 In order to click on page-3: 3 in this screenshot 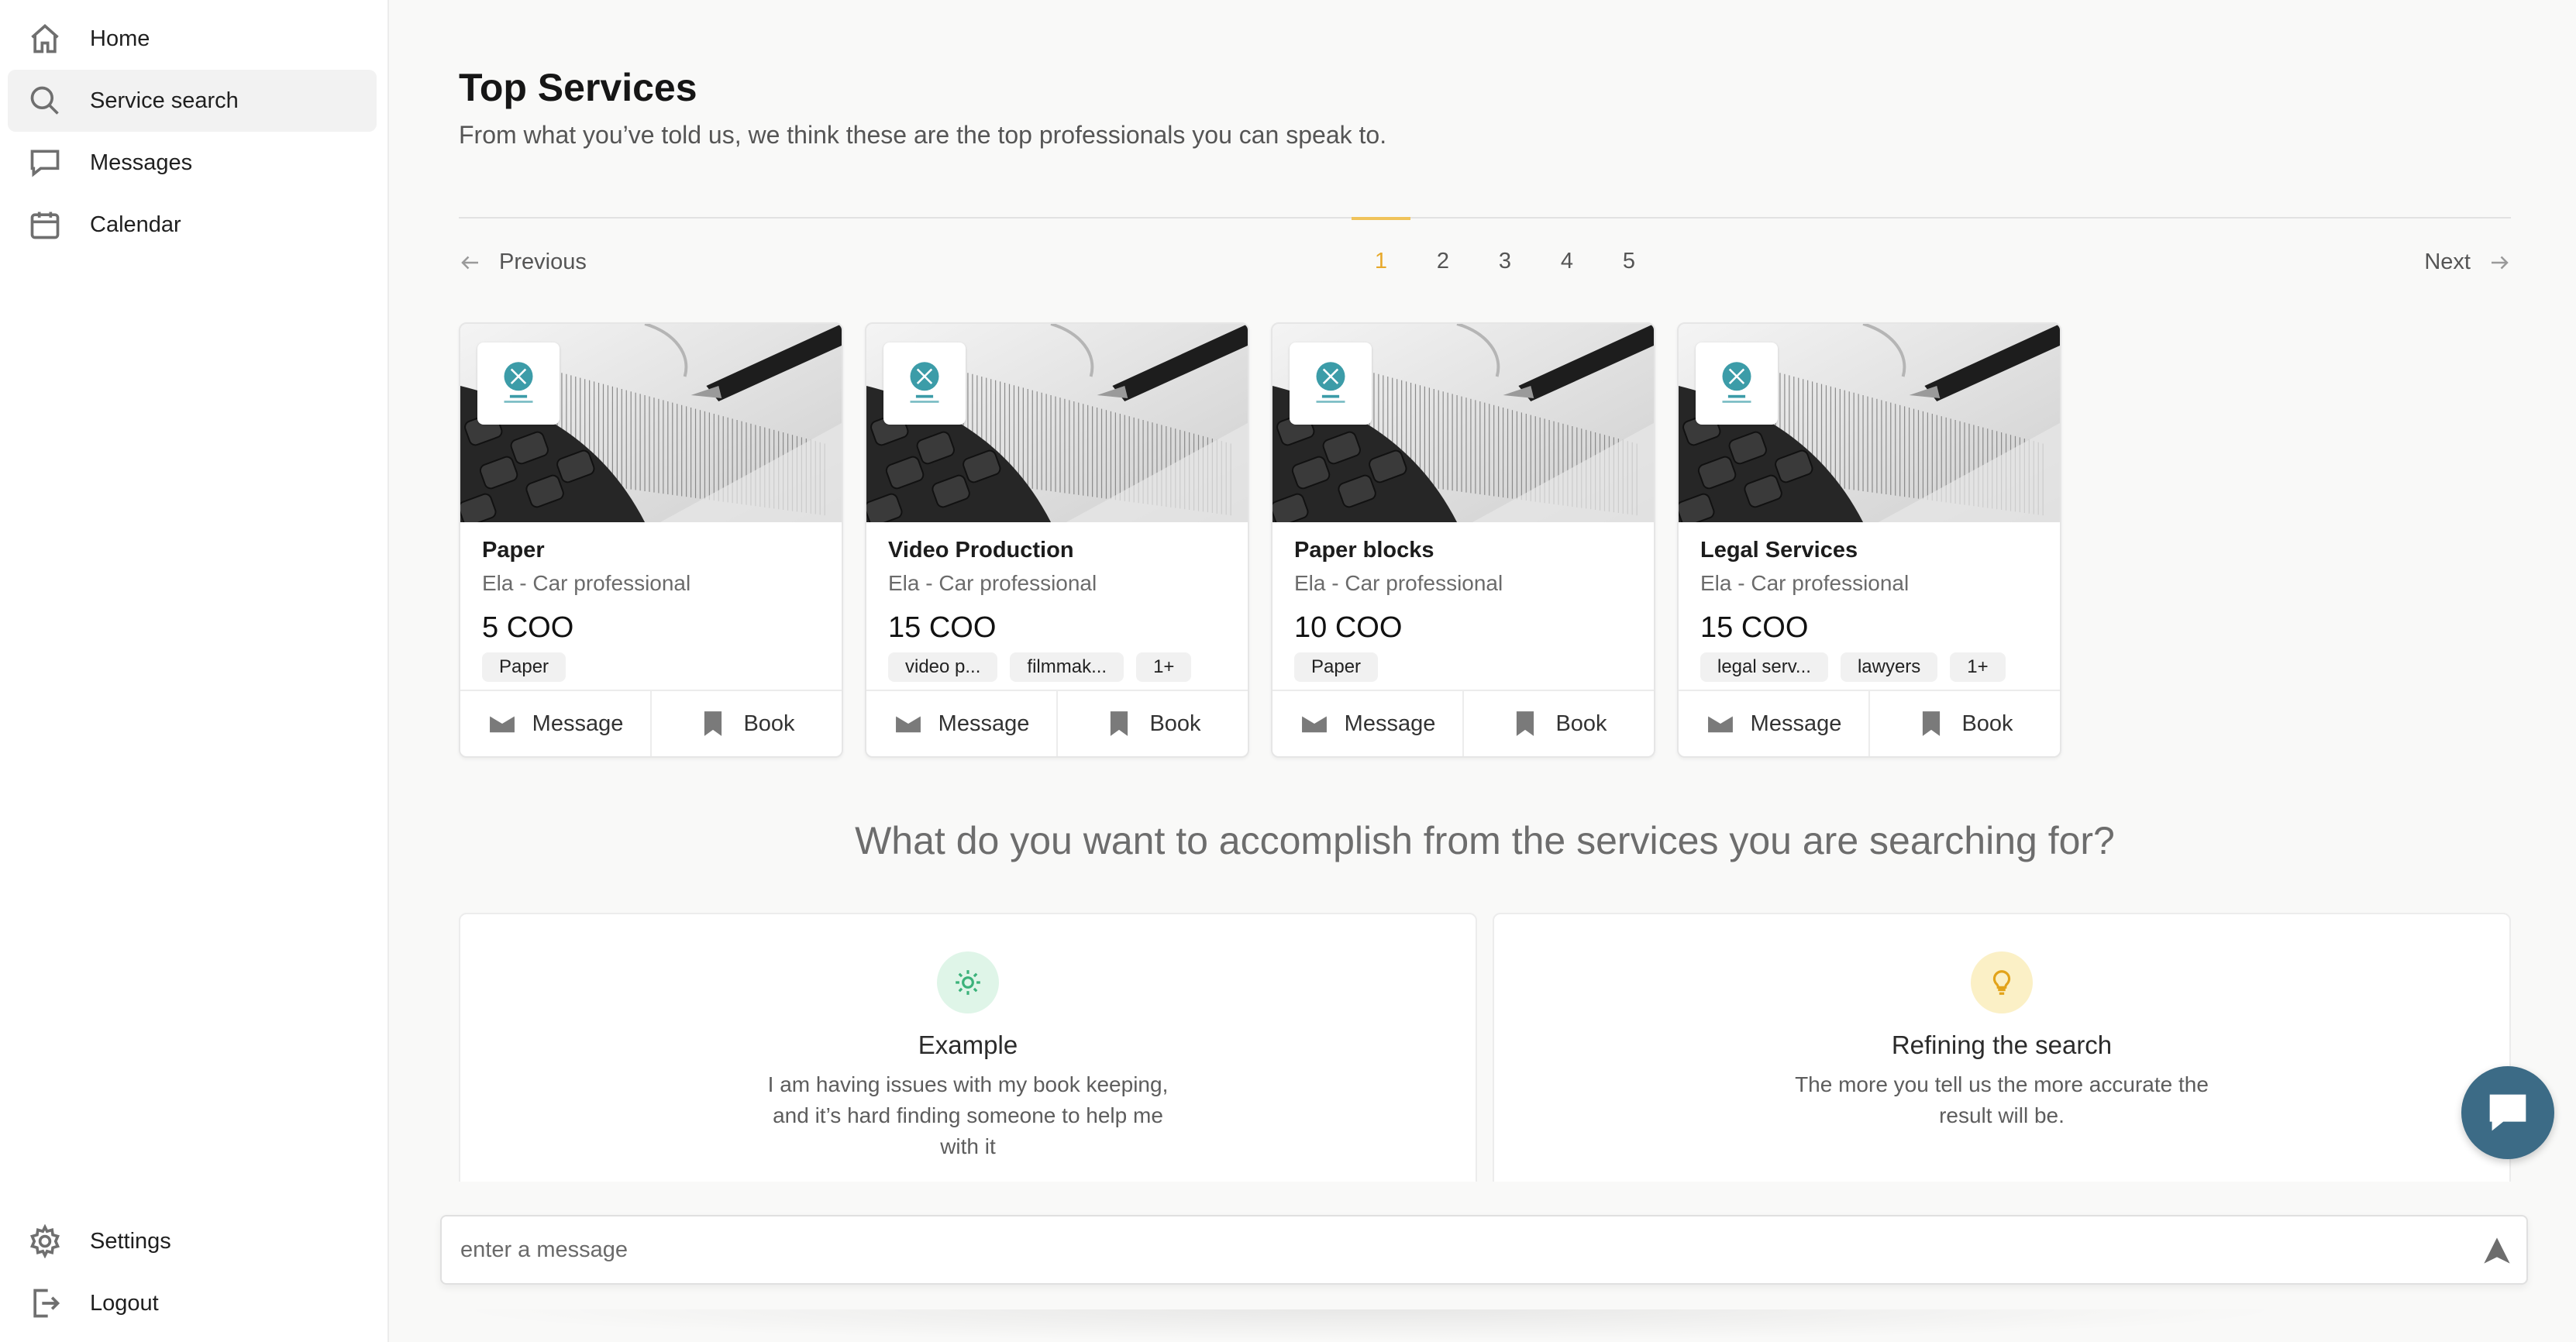, I will do `click(1505, 249)`.